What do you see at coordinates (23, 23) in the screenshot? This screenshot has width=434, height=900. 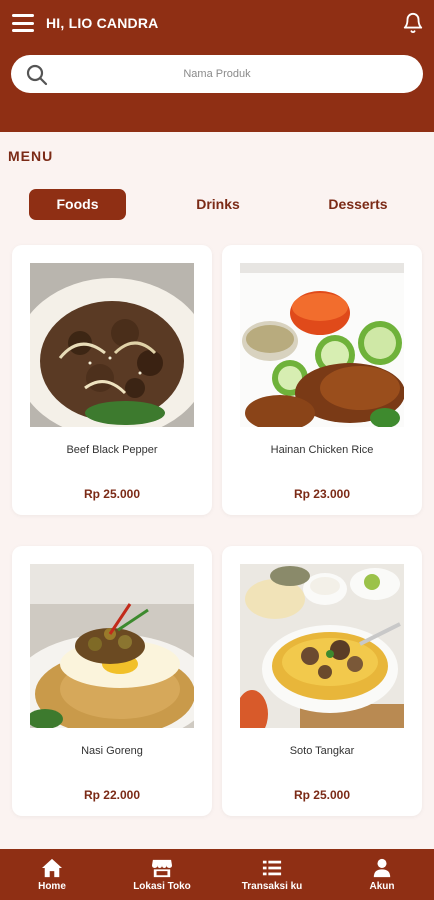 I see `hamburger-menu-icon` at bounding box center [23, 23].